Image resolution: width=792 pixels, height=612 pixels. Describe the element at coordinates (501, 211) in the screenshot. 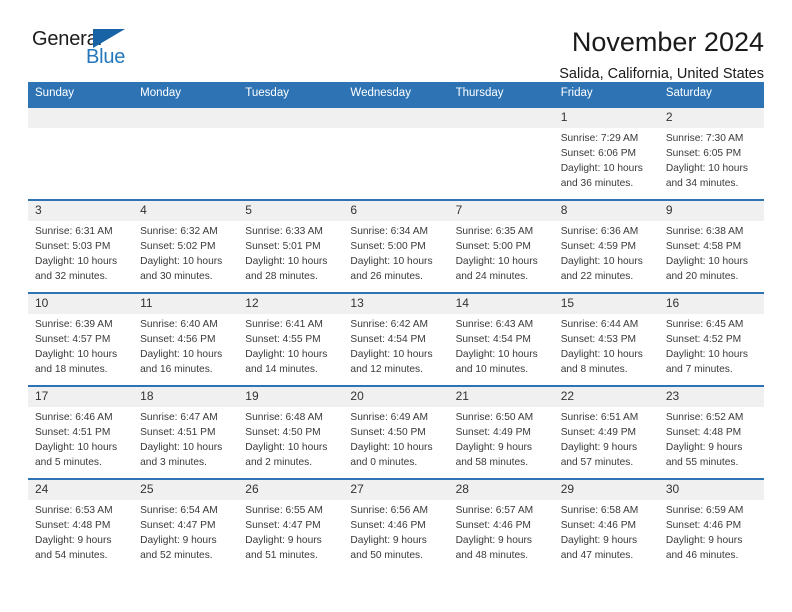

I see `day-number: 7` at that location.